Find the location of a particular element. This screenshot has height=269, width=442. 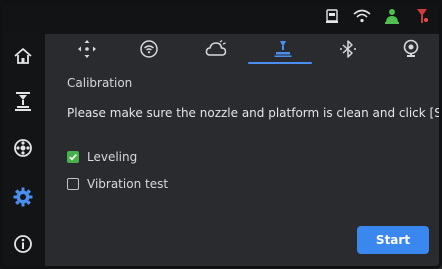

wifi-icon is located at coordinates (362, 16).